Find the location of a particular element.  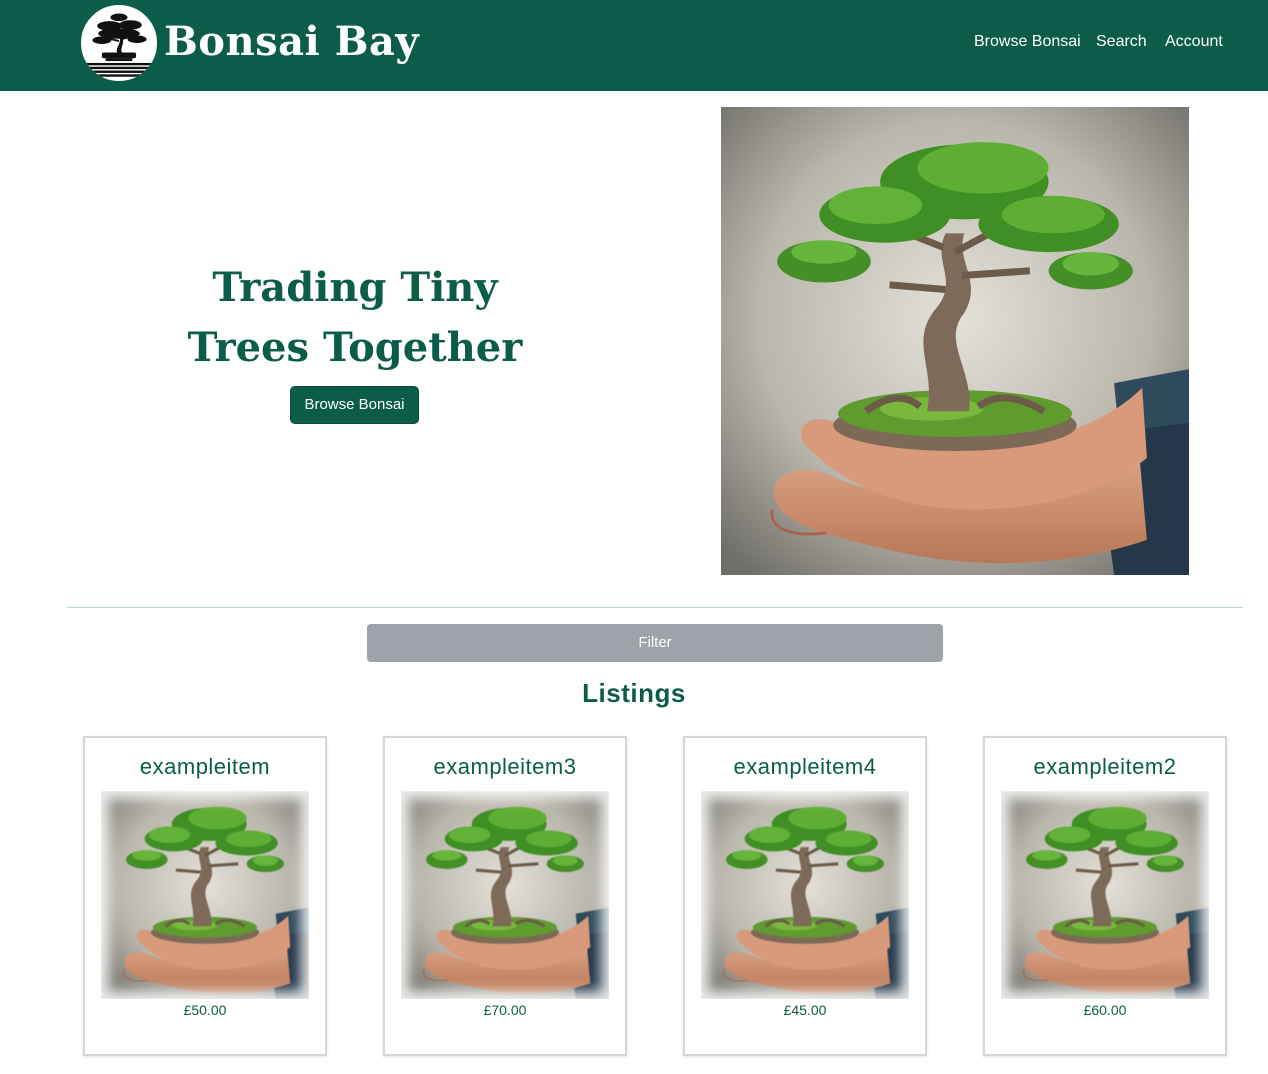

listing-card: exampleitem3 £70.00 is located at coordinates (505, 896).